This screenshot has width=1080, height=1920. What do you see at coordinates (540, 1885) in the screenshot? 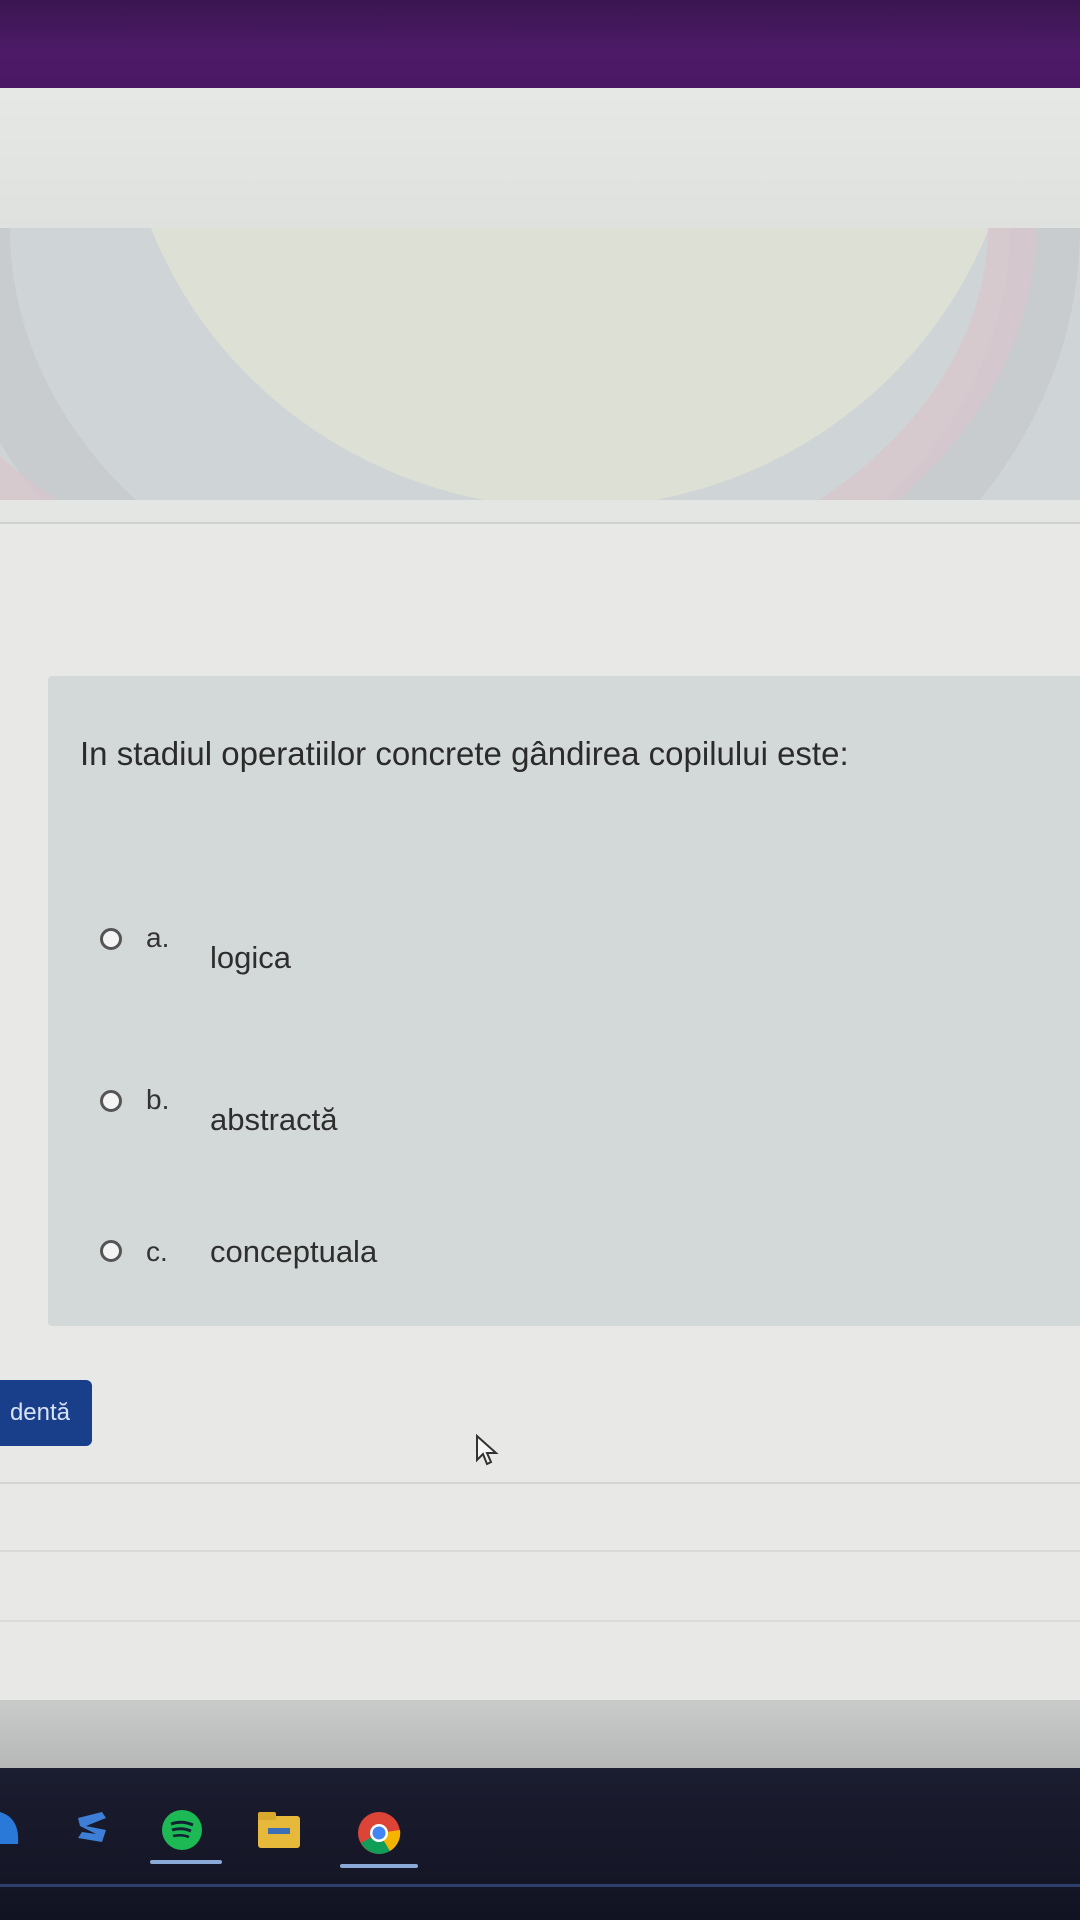
I see `taskbar-edge` at bounding box center [540, 1885].